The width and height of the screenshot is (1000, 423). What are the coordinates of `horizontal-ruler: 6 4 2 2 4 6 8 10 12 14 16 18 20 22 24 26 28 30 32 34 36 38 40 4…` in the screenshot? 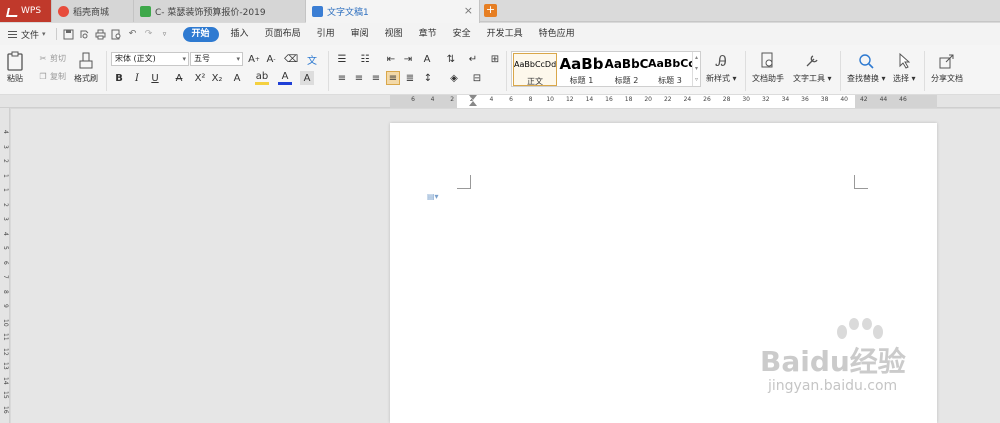 It's located at (500, 101).